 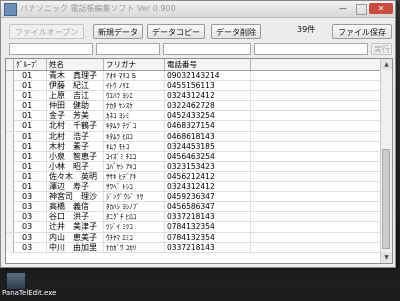 What do you see at coordinates (30, 64) in the screenshot?
I see `column-header-group: ｸﾞﾙｰﾌﾟ` at bounding box center [30, 64].